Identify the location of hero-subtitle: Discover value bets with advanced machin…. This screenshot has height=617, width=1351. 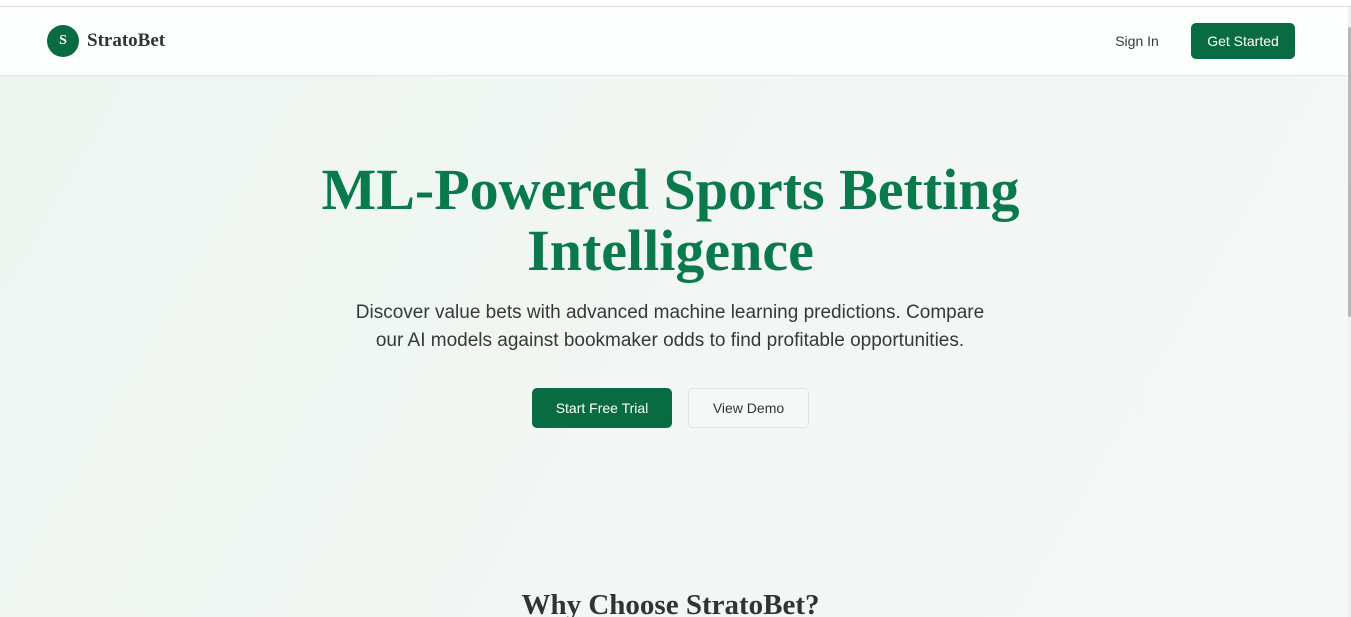
(670, 327).